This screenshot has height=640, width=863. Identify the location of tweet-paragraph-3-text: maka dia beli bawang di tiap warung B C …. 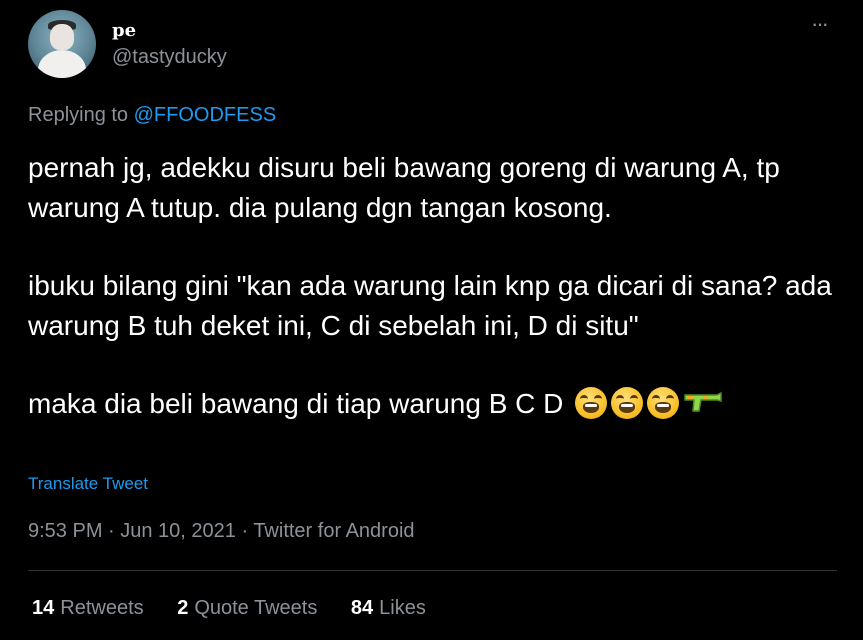
(296, 403).